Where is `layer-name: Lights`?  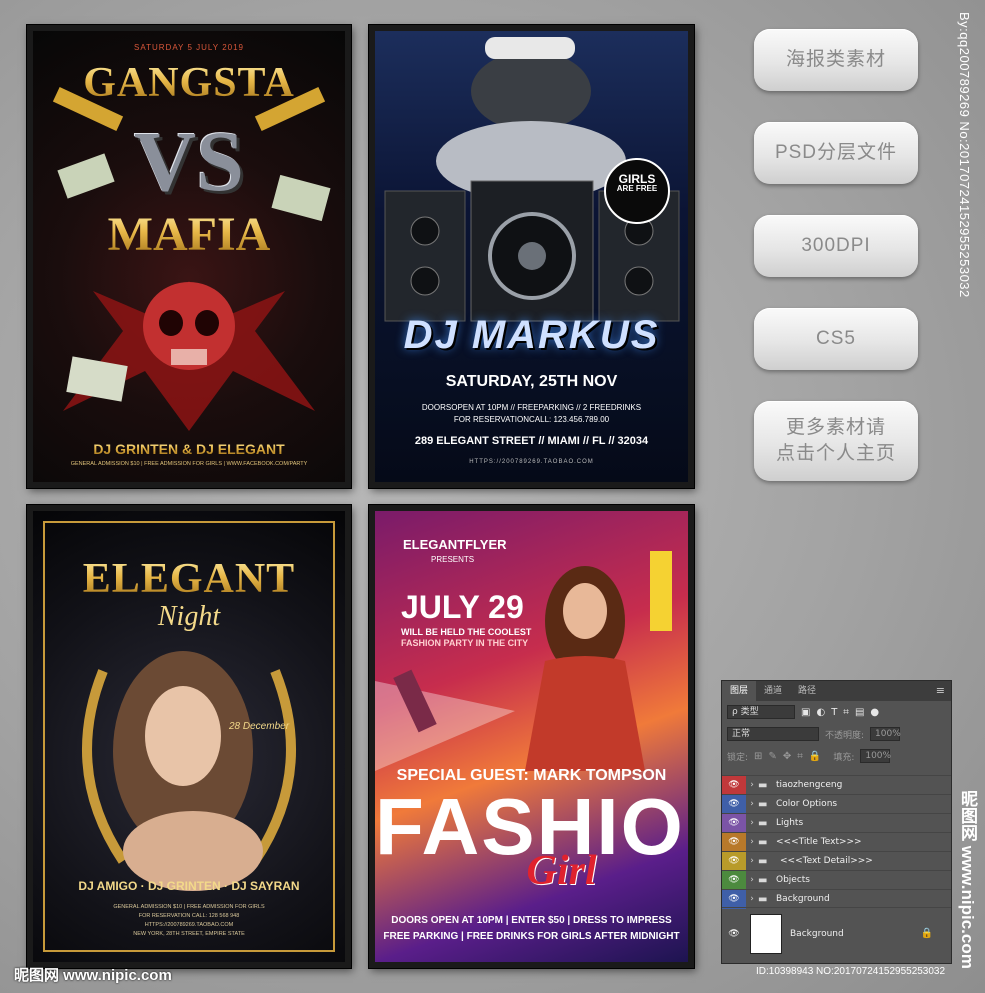 layer-name: Lights is located at coordinates (790, 823).